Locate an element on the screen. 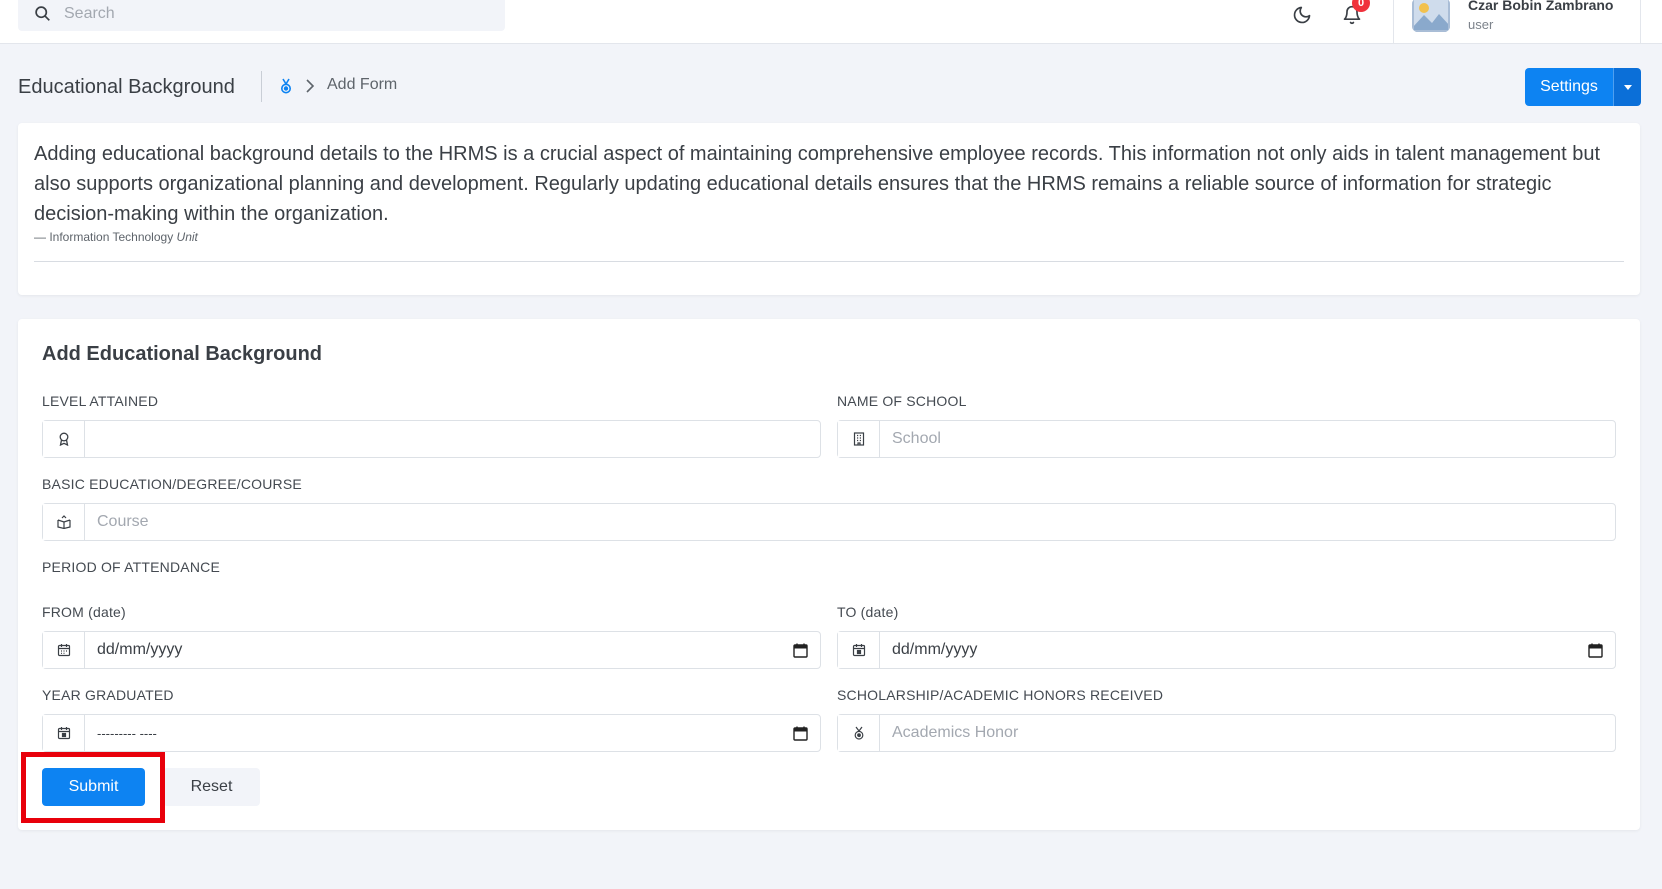 The width and height of the screenshot is (1662, 889). search-input is located at coordinates (274, 13).